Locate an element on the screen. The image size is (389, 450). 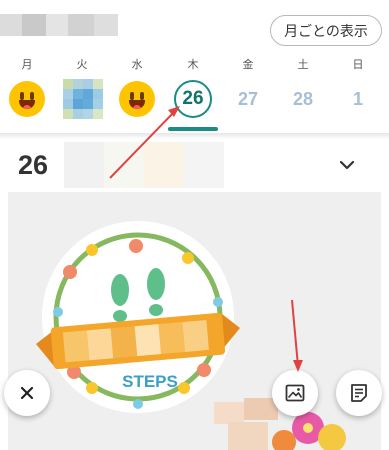
entry-header: 26 is located at coordinates (194, 166).